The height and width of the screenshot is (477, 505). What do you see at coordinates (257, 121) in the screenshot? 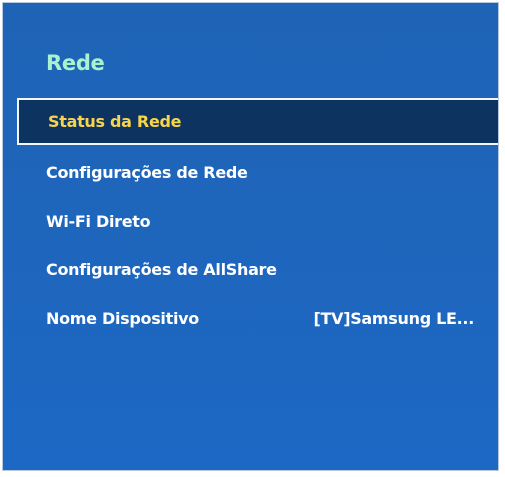
I see `menu-item-network-status: Status da Rede` at bounding box center [257, 121].